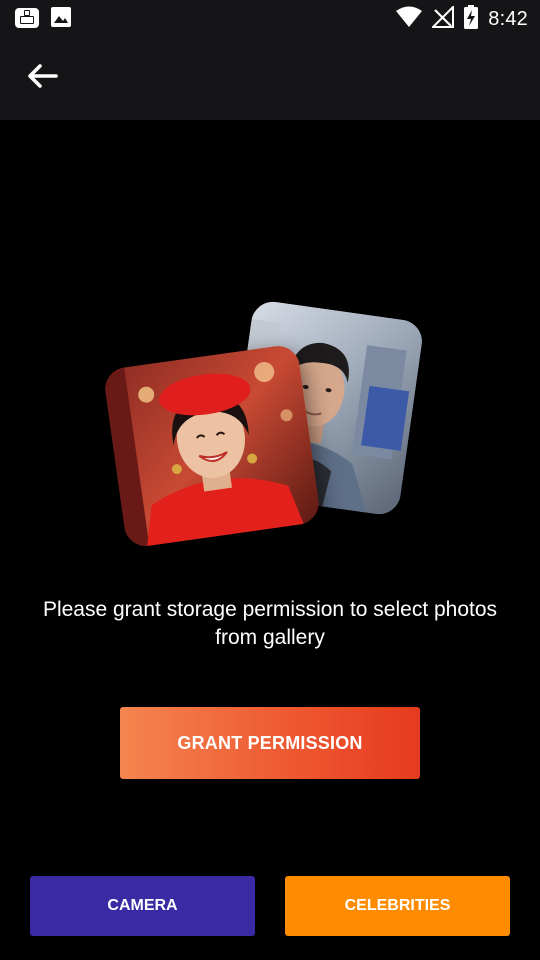 This screenshot has width=540, height=960. What do you see at coordinates (212, 446) in the screenshot?
I see `woman-in-red-beret-photo` at bounding box center [212, 446].